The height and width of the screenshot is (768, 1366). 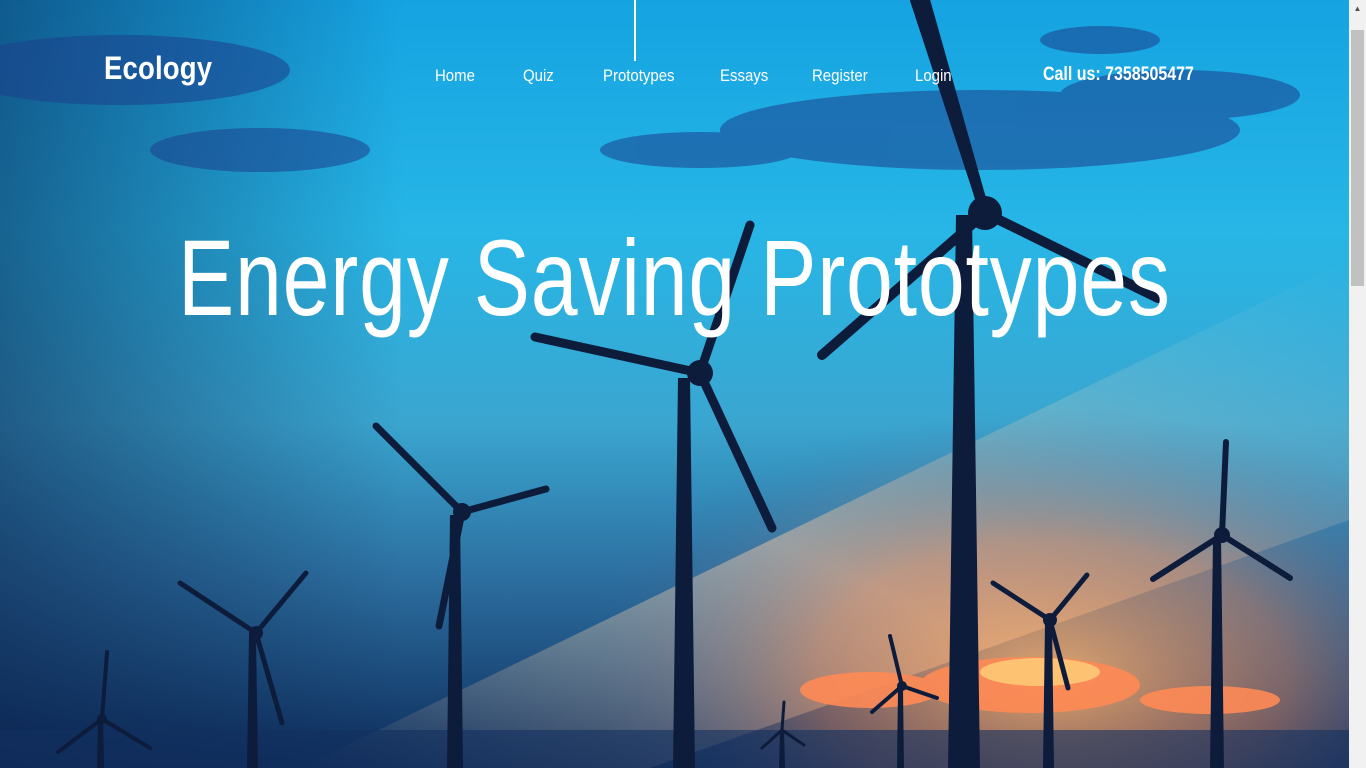 What do you see at coordinates (1357, 384) in the screenshot?
I see `vertical-scrollbar: ▲` at bounding box center [1357, 384].